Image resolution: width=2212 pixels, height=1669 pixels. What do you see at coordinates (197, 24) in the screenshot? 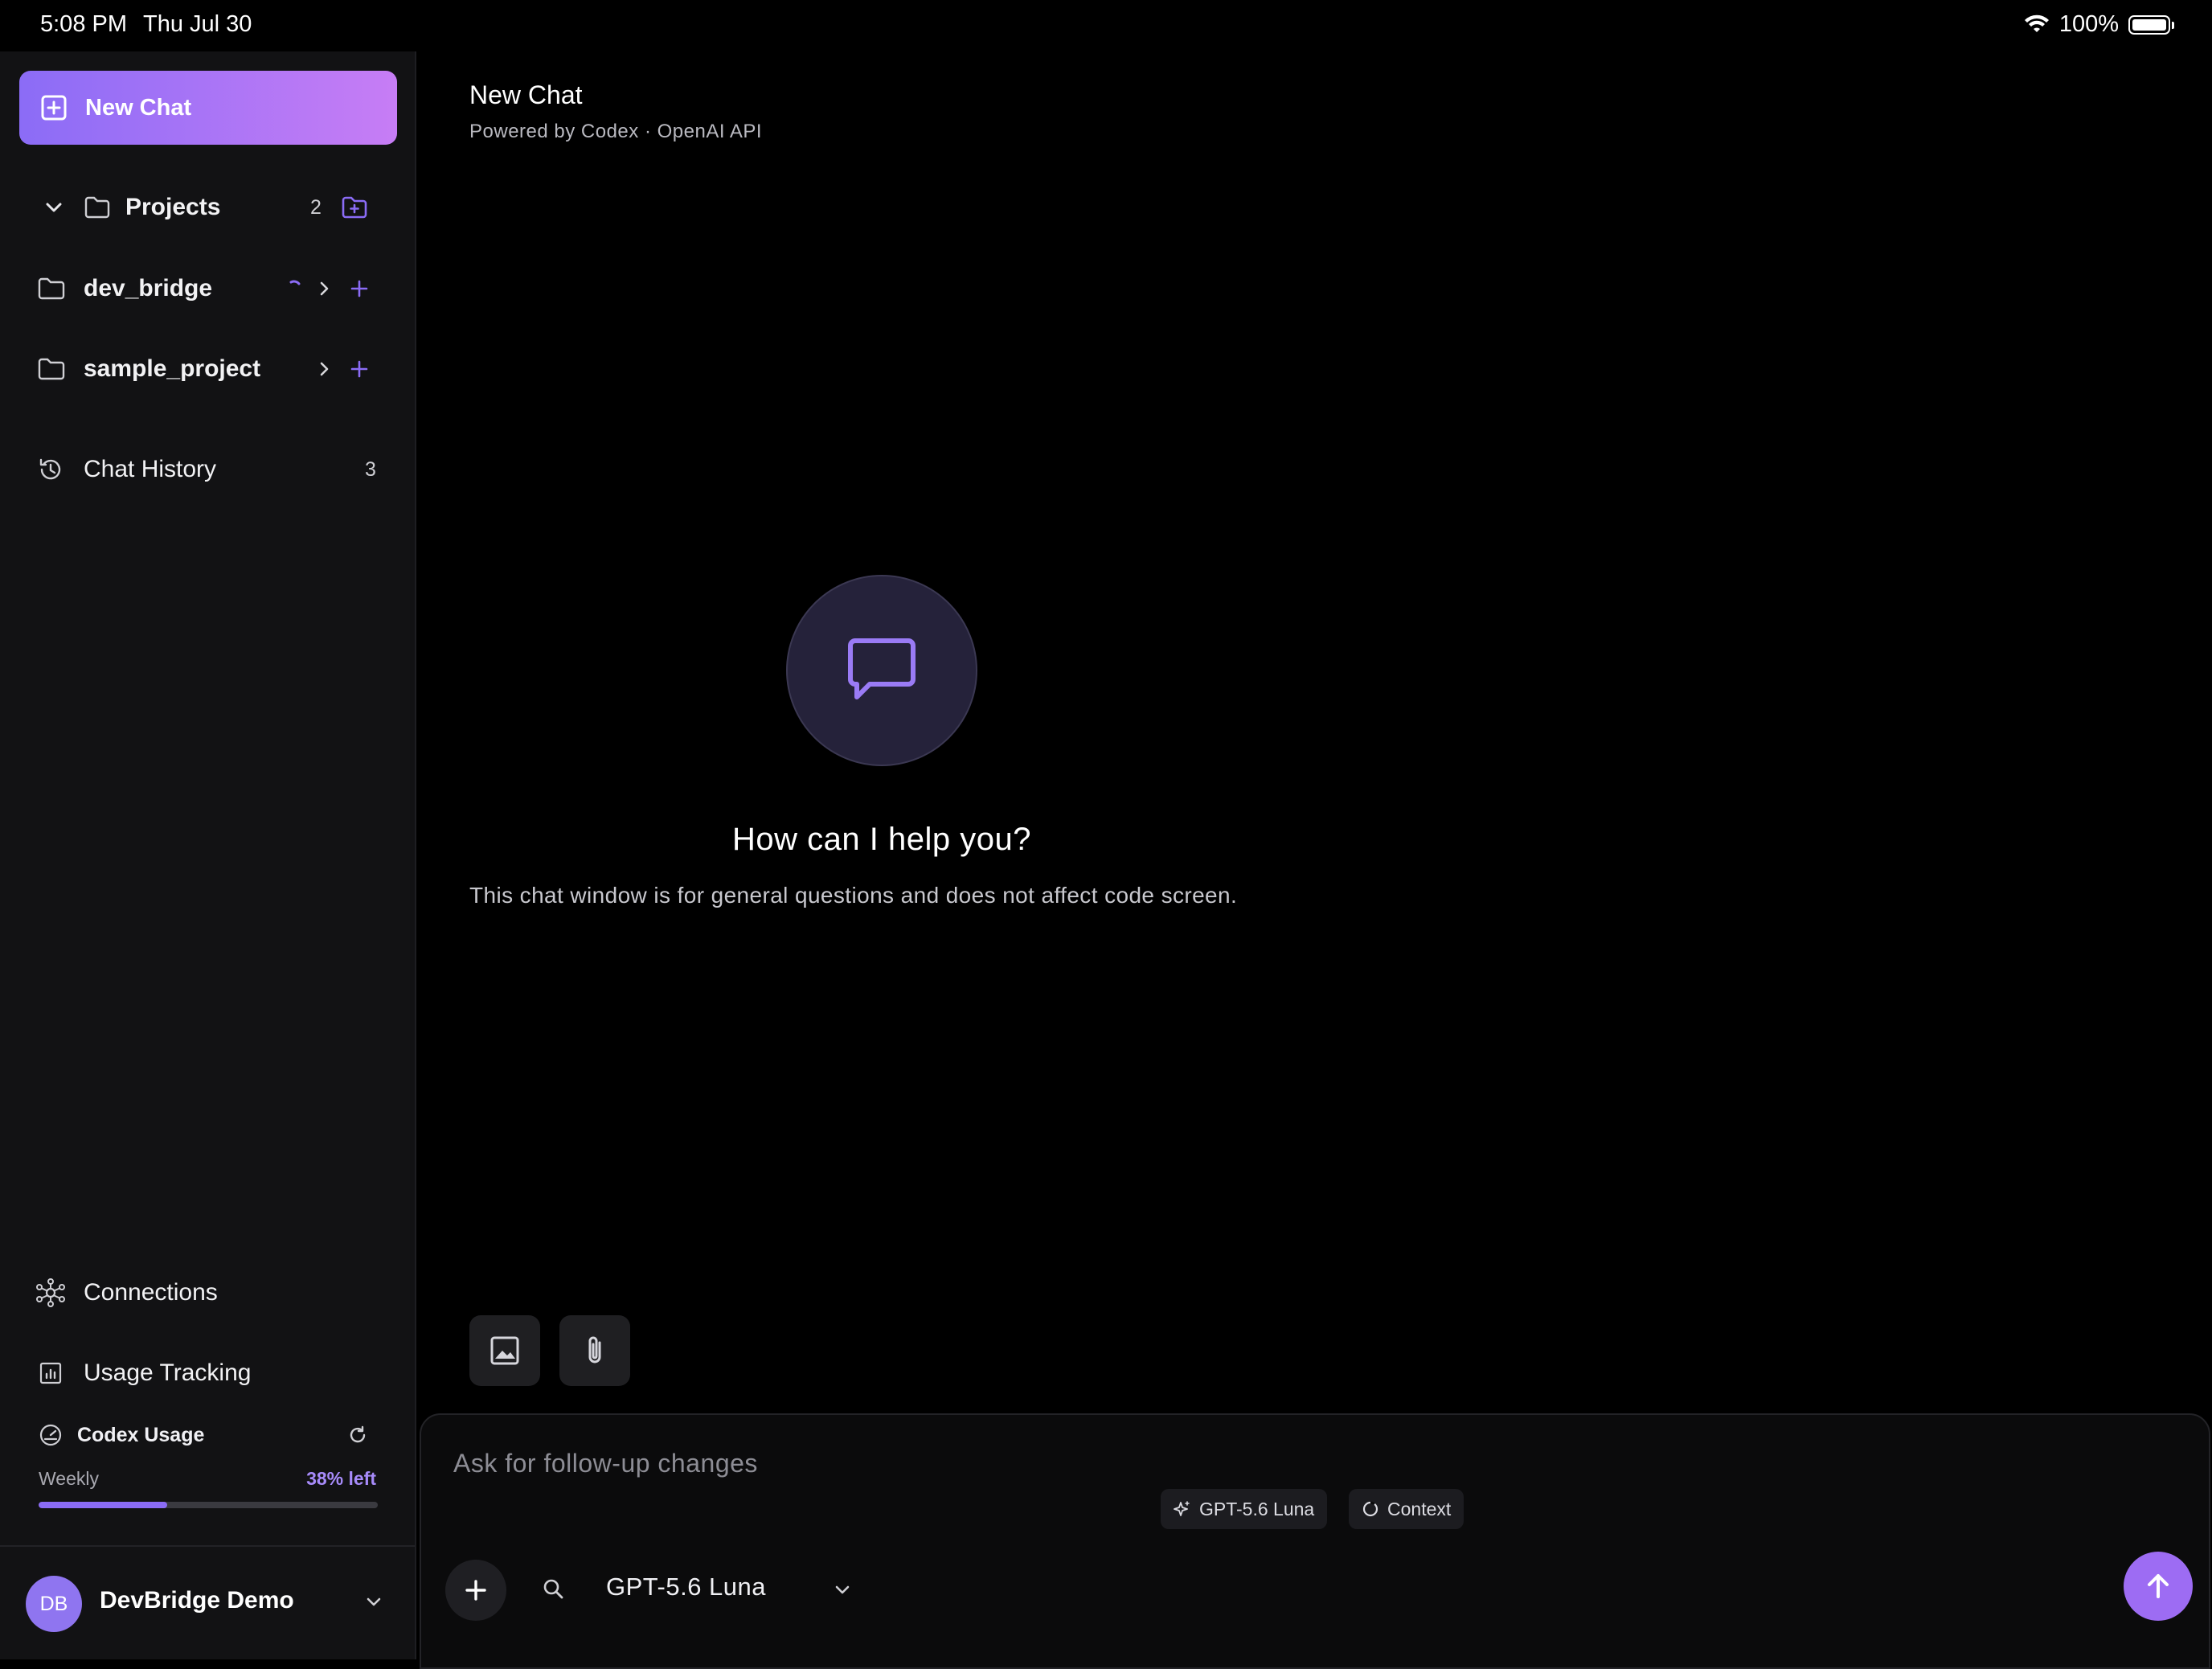
I see `status-date: Thu Jul 30` at bounding box center [197, 24].